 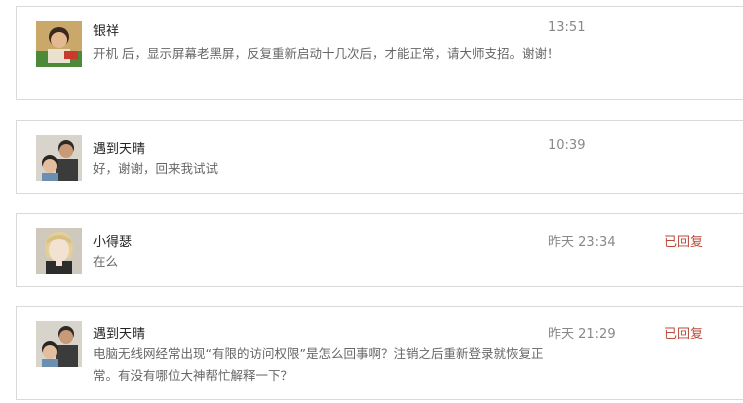 I want to click on sender-name: 小得瑟, so click(x=112, y=240).